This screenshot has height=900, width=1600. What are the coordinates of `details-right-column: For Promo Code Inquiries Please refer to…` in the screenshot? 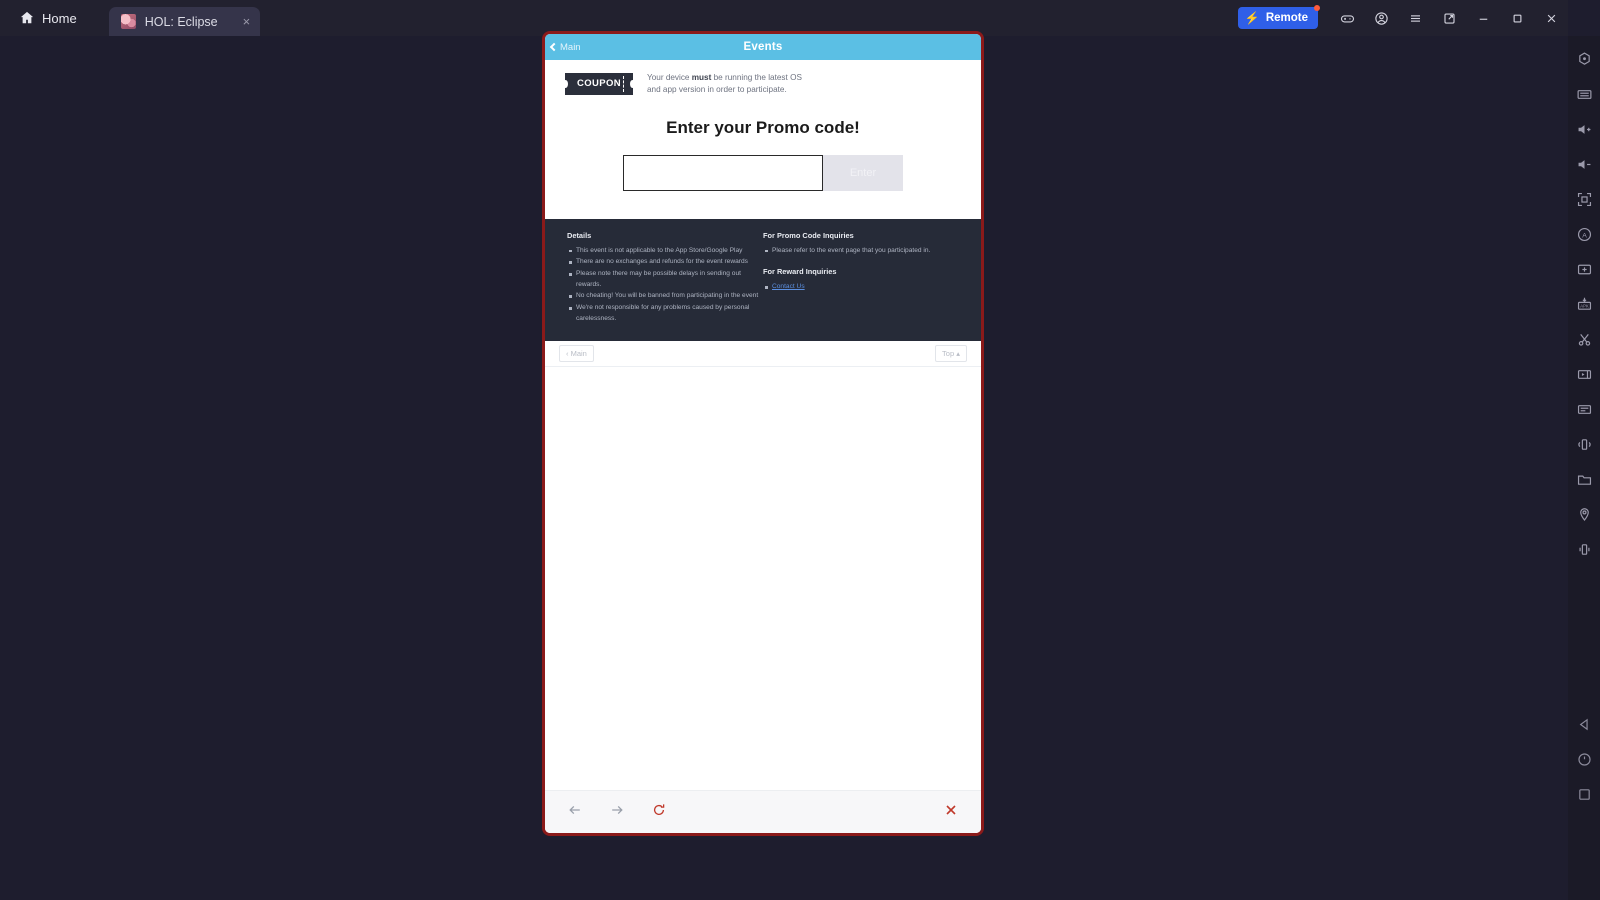 It's located at (861, 278).